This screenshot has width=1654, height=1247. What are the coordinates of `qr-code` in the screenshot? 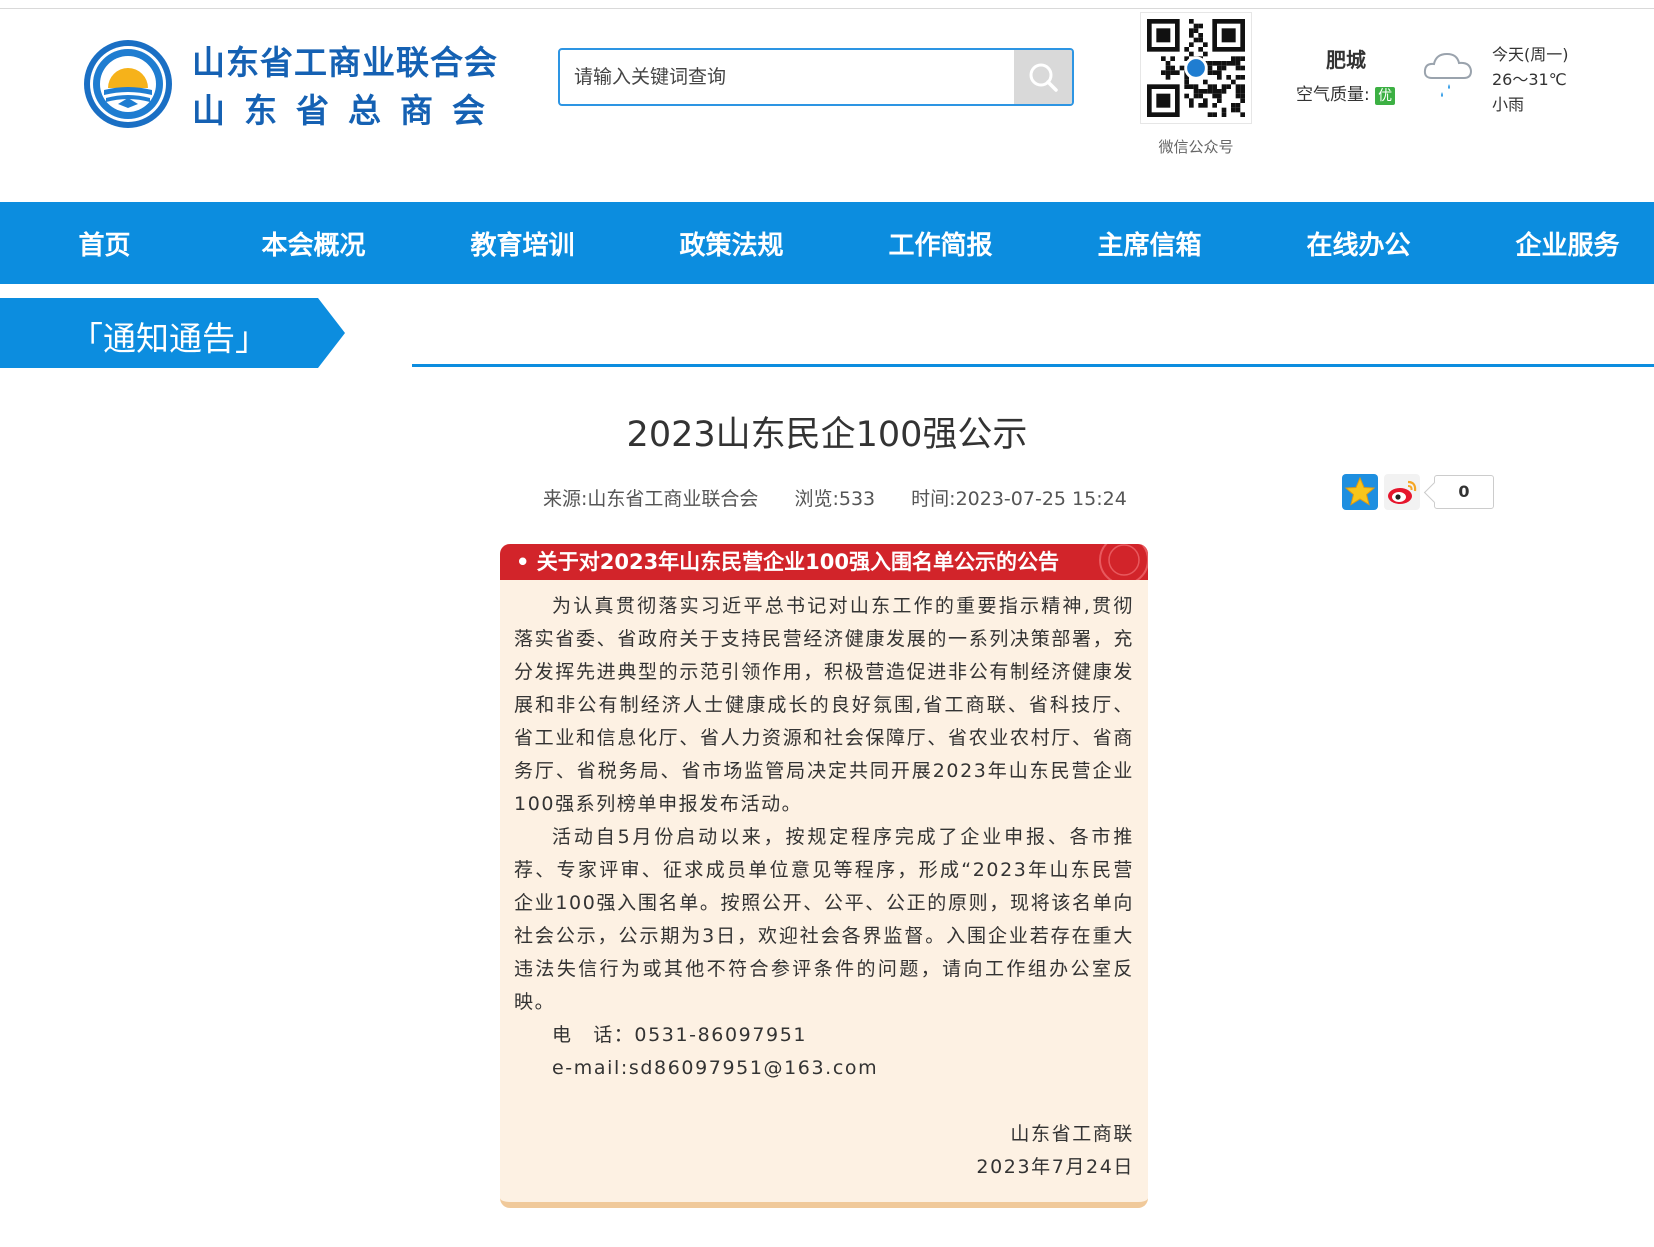 It's located at (1196, 68).